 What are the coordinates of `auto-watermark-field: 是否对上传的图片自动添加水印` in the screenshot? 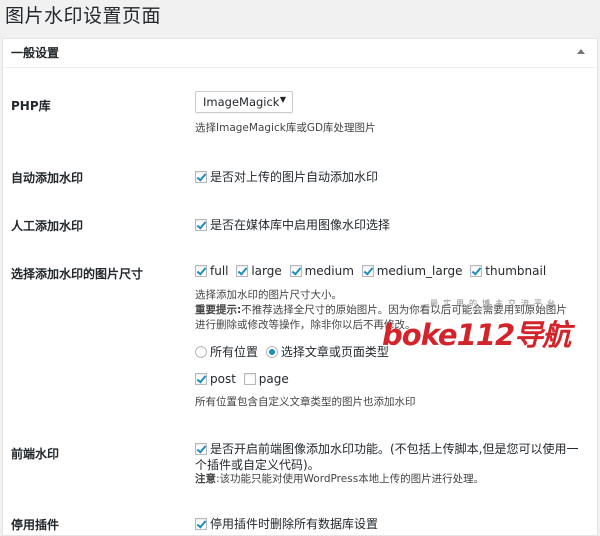 It's located at (288, 176).